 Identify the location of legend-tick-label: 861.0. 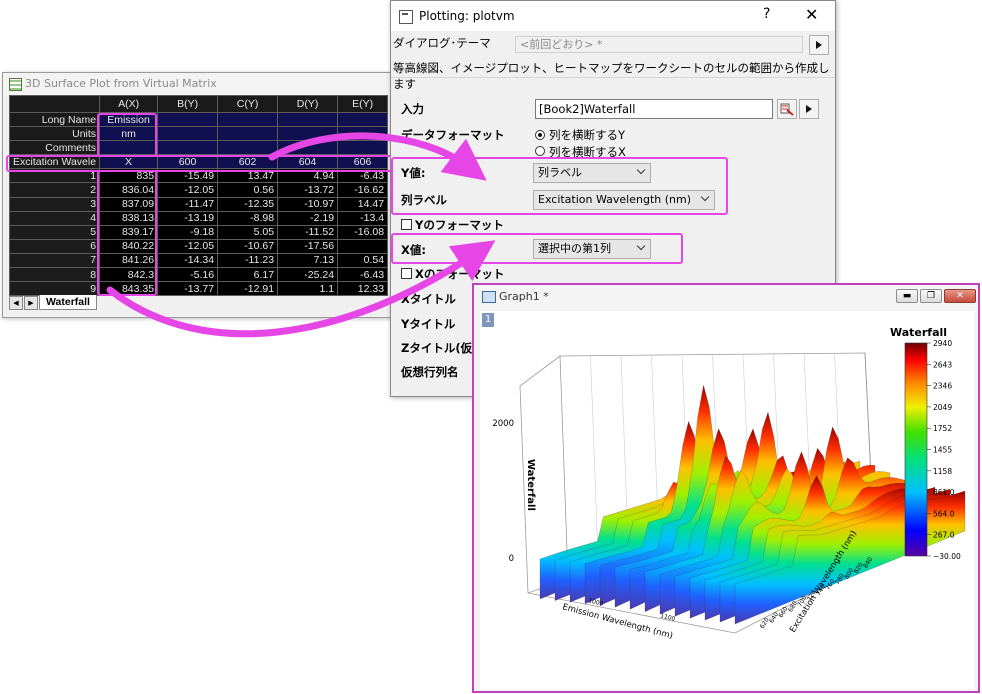
(944, 492).